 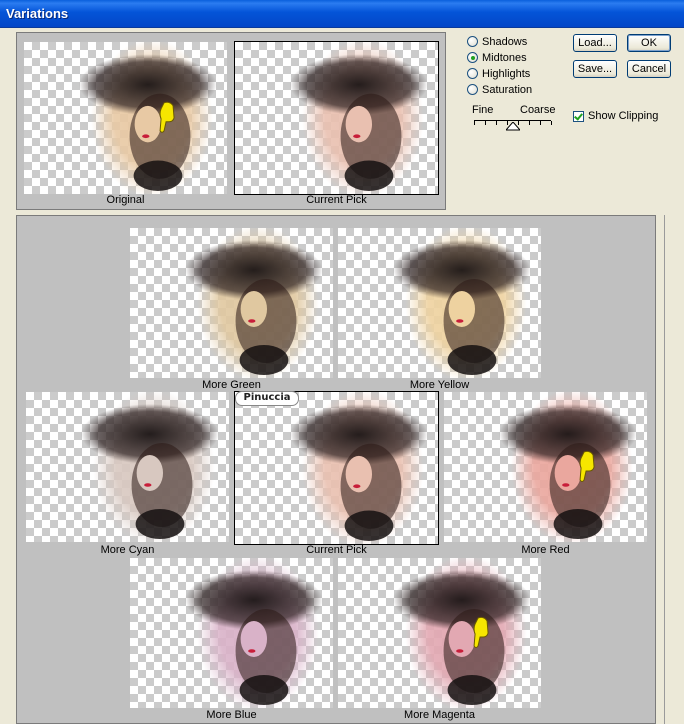 I want to click on more-magenta-label: More Magenta, so click(x=439, y=715).